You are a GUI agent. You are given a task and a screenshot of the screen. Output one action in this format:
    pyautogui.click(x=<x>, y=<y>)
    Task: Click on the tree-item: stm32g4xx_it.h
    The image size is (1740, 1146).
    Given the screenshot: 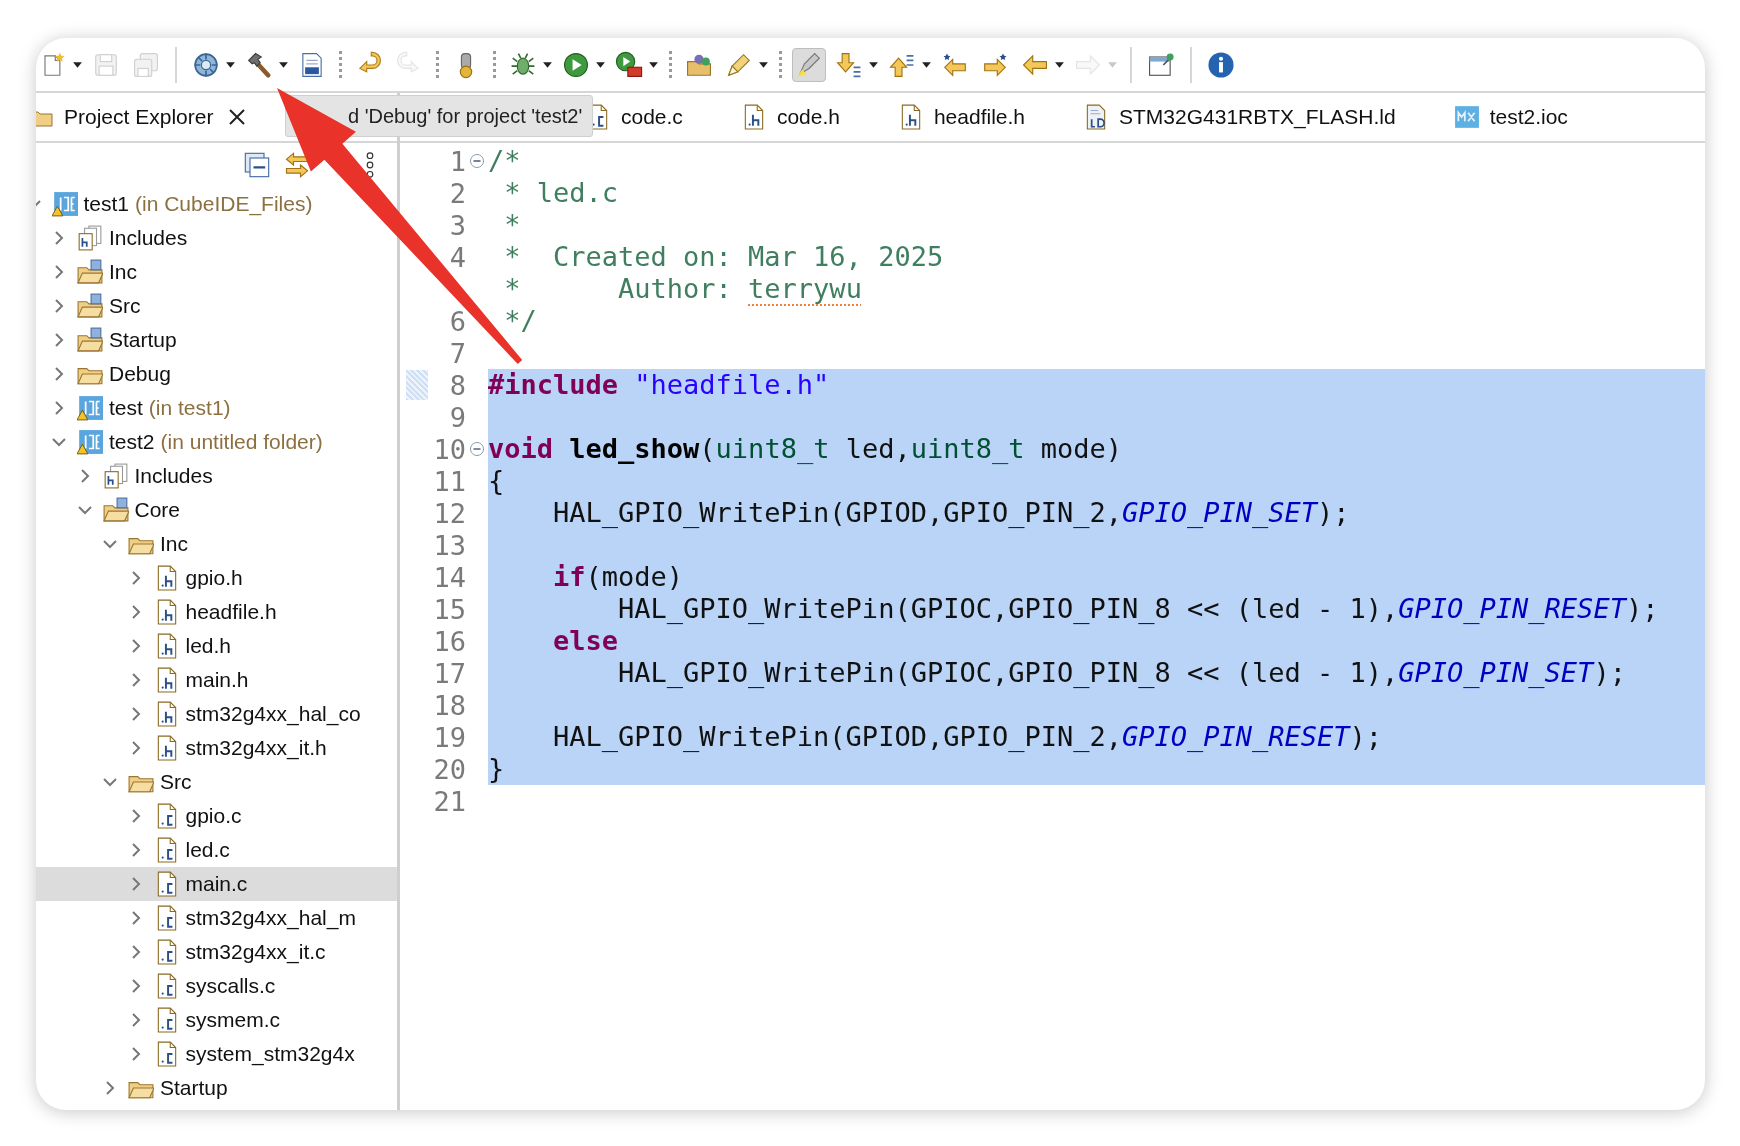 What is the action you would take?
    pyautogui.click(x=216, y=748)
    